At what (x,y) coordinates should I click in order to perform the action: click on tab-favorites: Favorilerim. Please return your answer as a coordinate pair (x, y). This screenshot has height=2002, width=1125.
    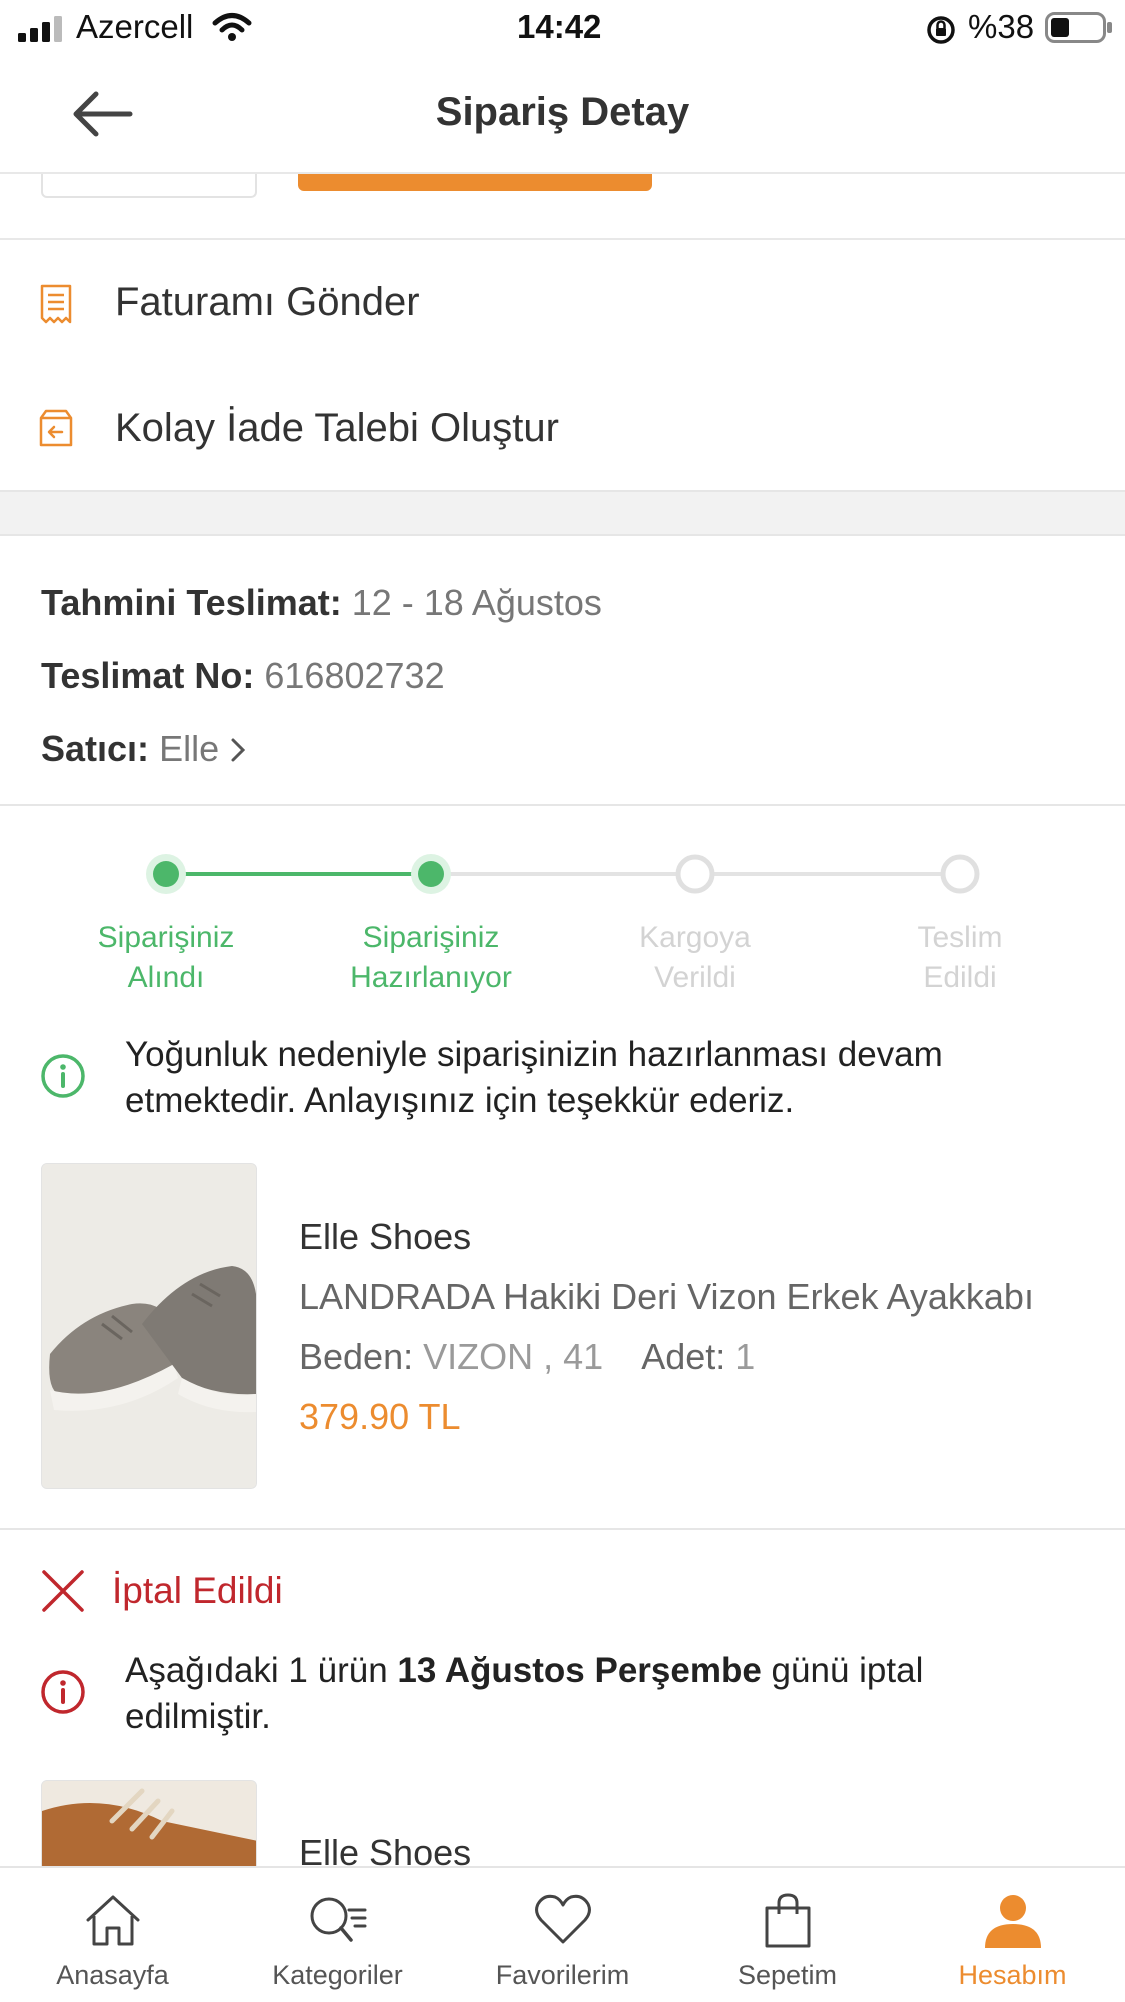
    Looking at the image, I should click on (562, 1935).